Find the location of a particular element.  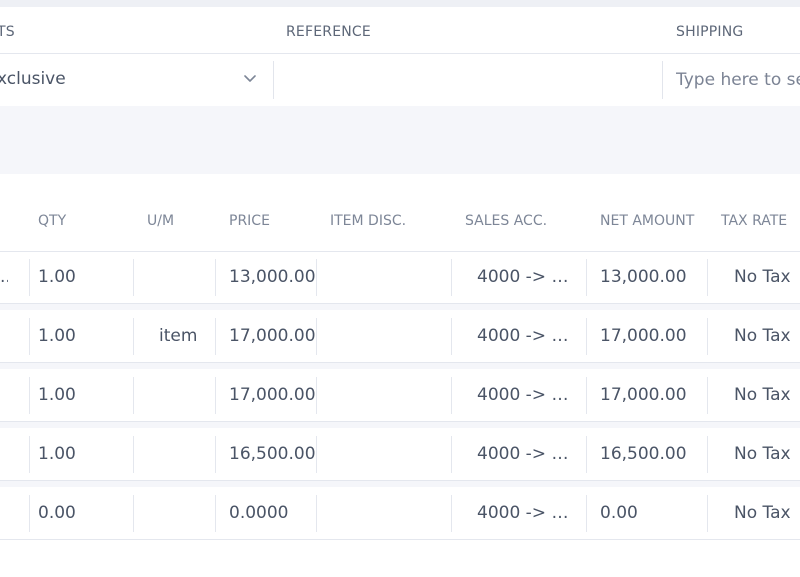

reference-input is located at coordinates (468, 80).